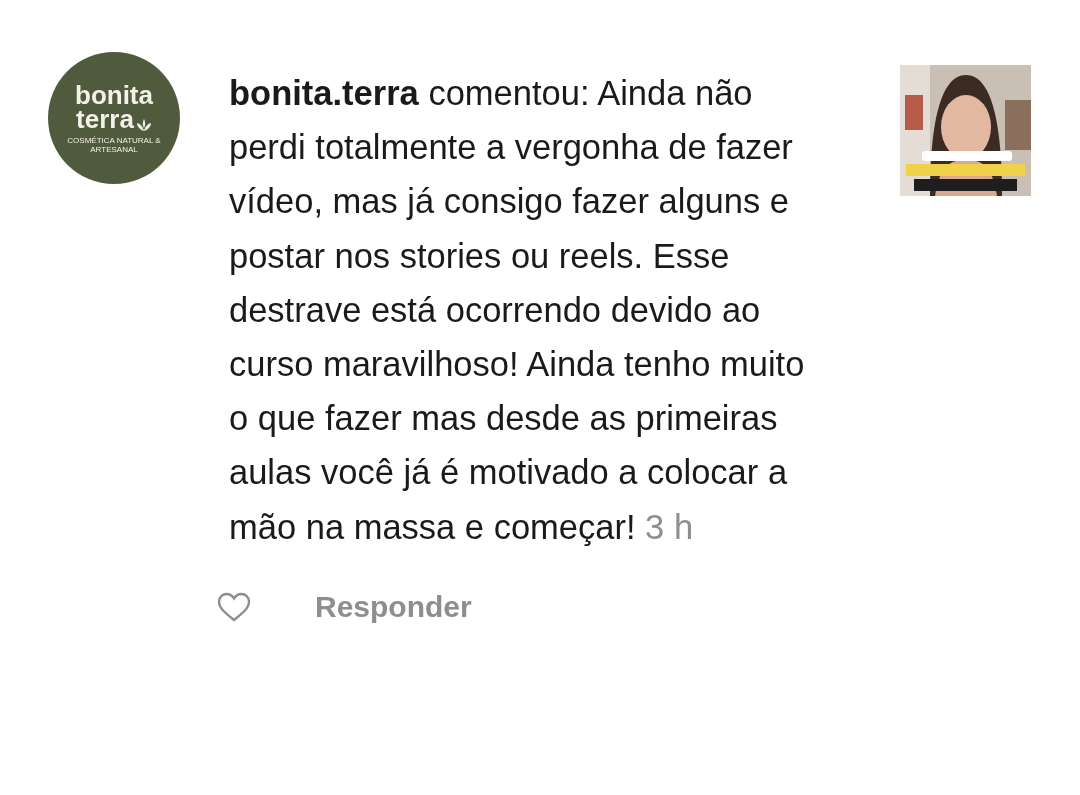 The width and height of the screenshot is (1080, 795). What do you see at coordinates (114, 94) in the screenshot?
I see `logo-text: bonita` at bounding box center [114, 94].